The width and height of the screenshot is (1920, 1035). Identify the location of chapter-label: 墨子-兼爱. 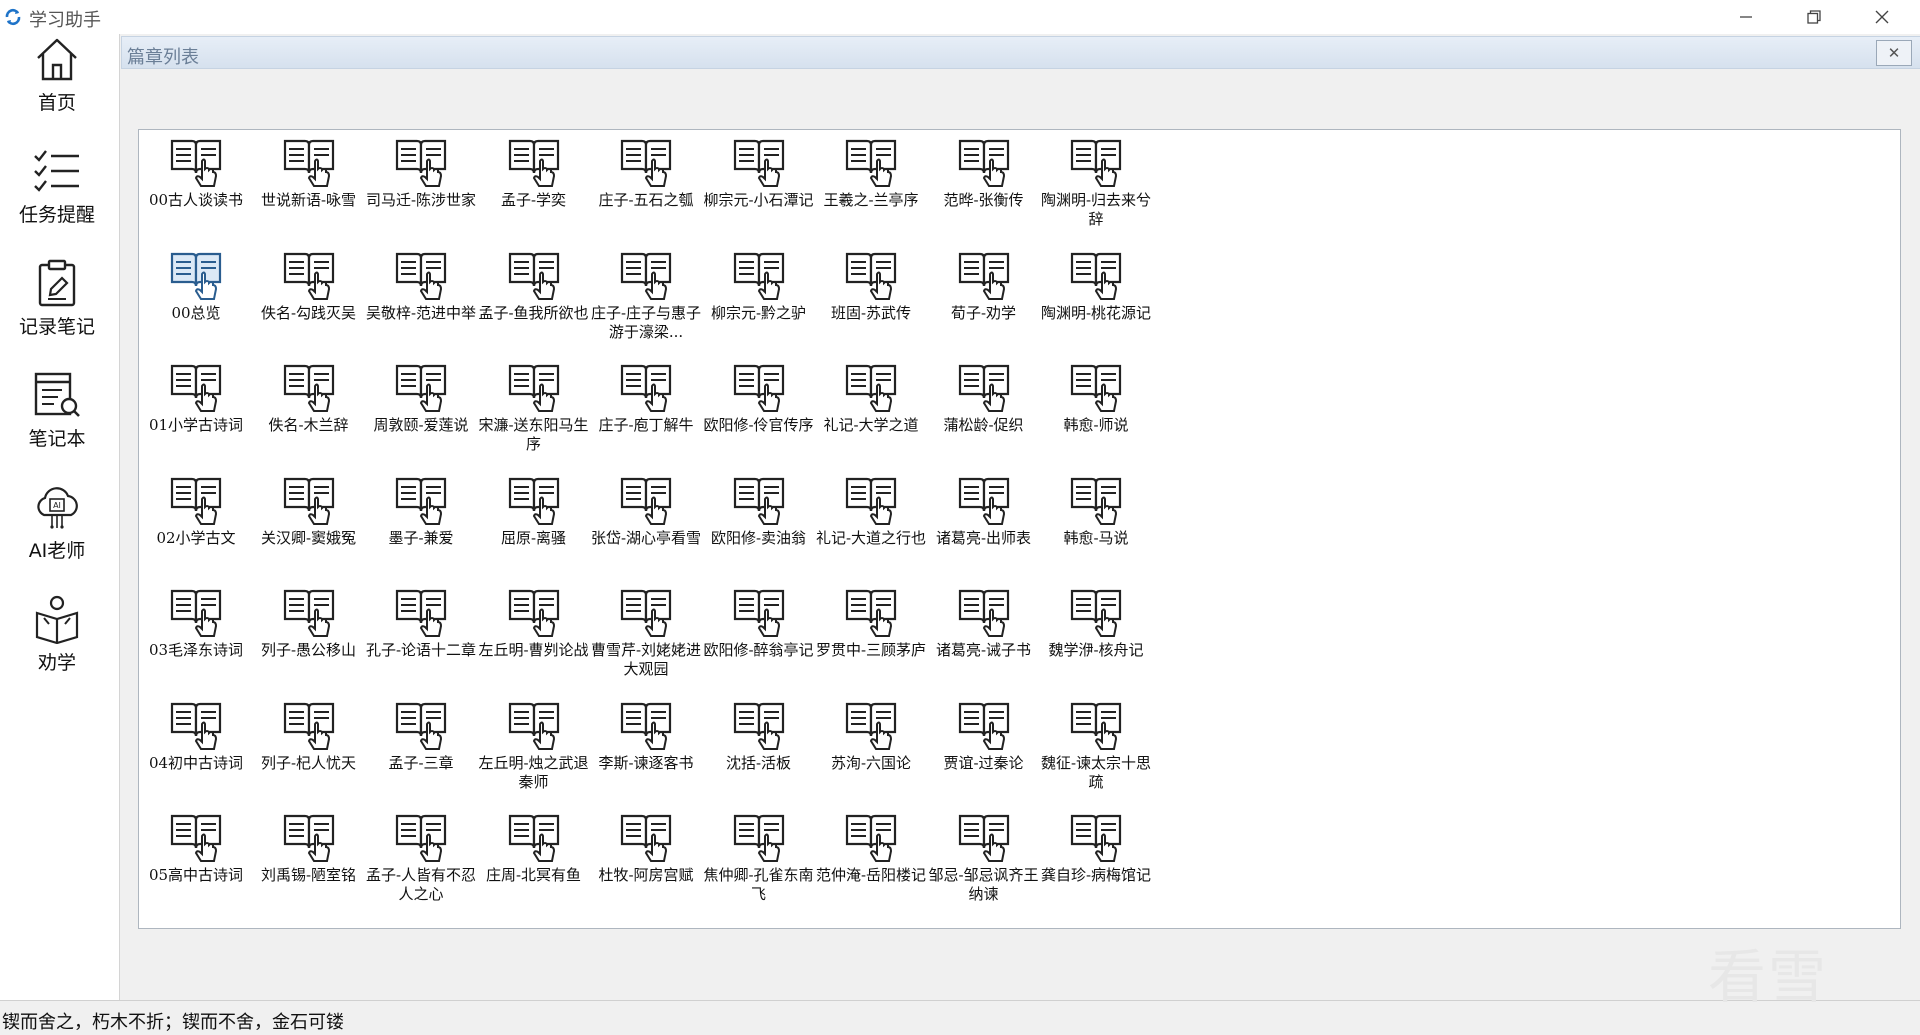
(421, 537).